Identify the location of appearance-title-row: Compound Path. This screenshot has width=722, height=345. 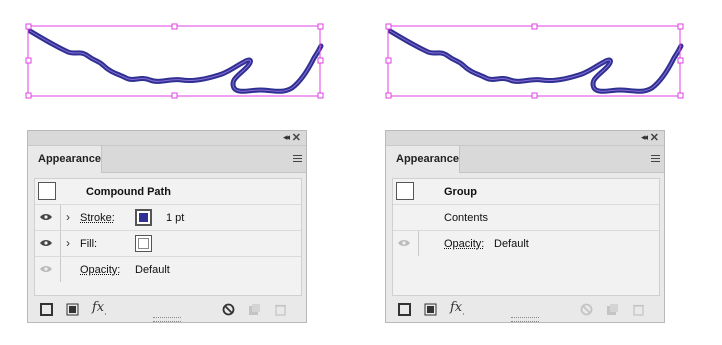
(168, 192).